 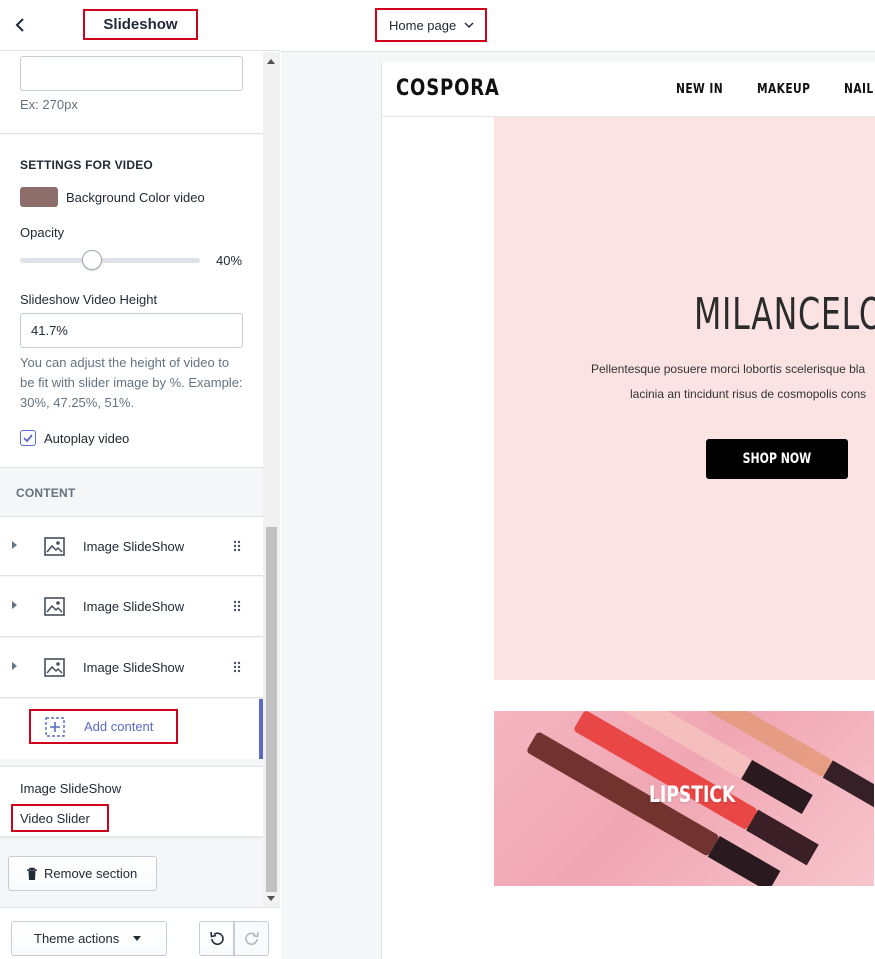 What do you see at coordinates (137, 938) in the screenshot?
I see `caret-down-icon` at bounding box center [137, 938].